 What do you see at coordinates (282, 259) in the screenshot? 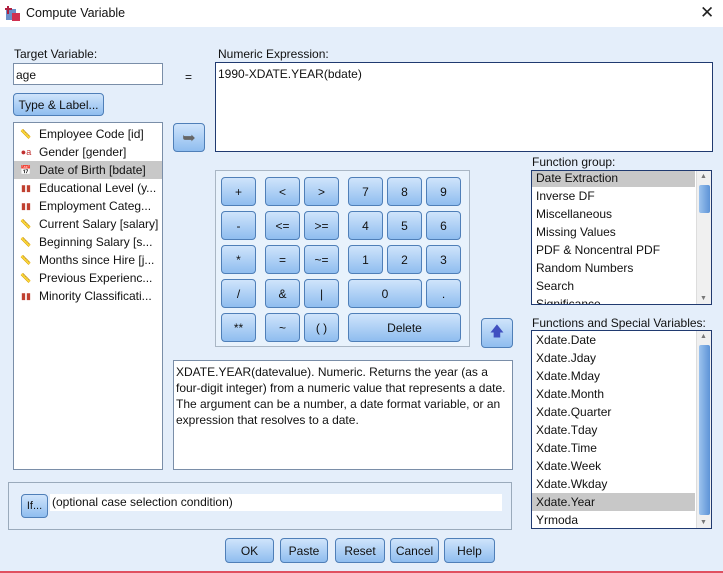
I see `keypad-eq-button: =` at bounding box center [282, 259].